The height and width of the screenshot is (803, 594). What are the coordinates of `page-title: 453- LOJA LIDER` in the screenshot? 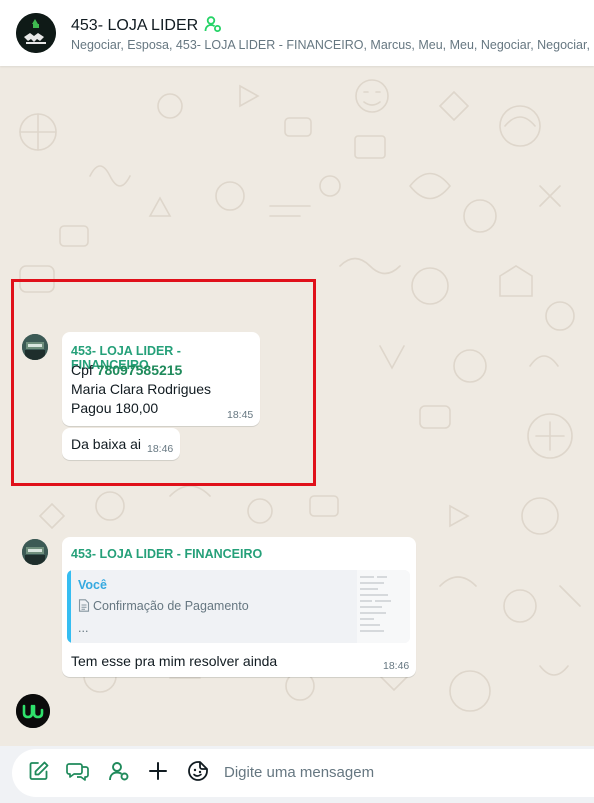 It's located at (146, 26).